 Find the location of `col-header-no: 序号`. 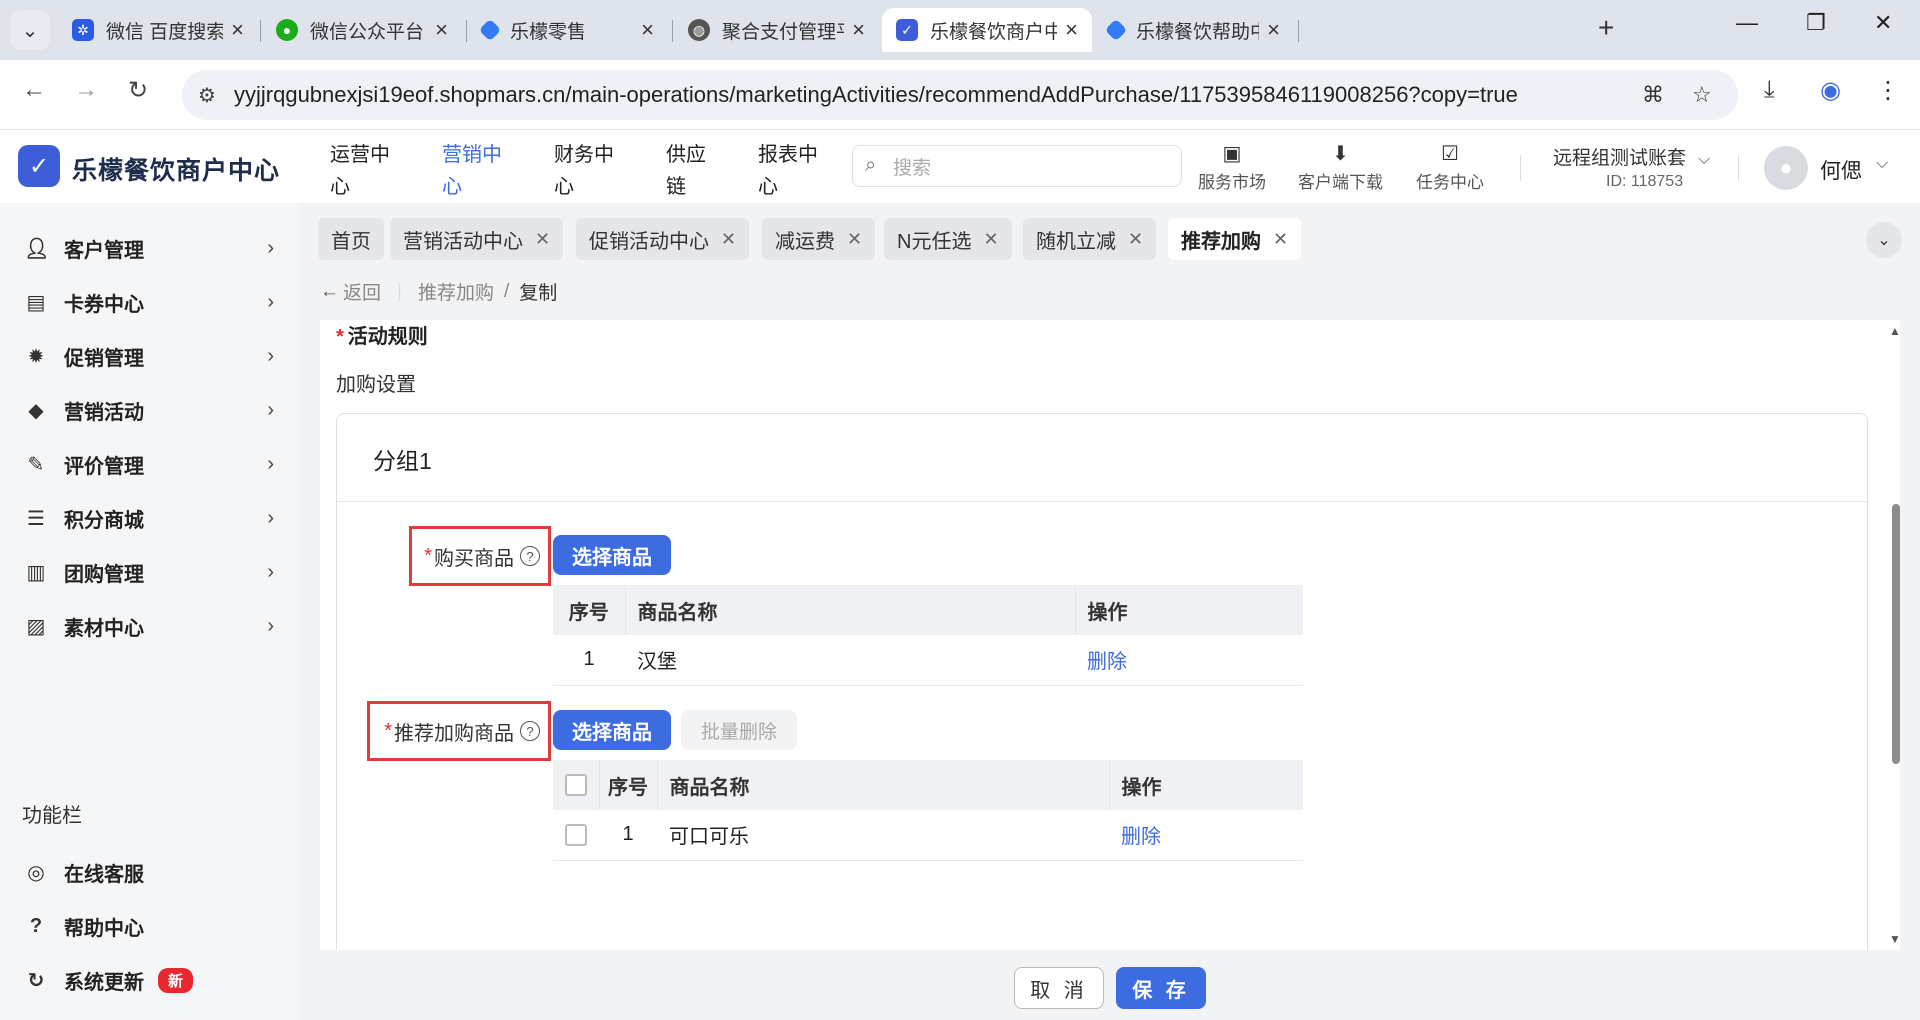

col-header-no: 序号 is located at coordinates (628, 785).